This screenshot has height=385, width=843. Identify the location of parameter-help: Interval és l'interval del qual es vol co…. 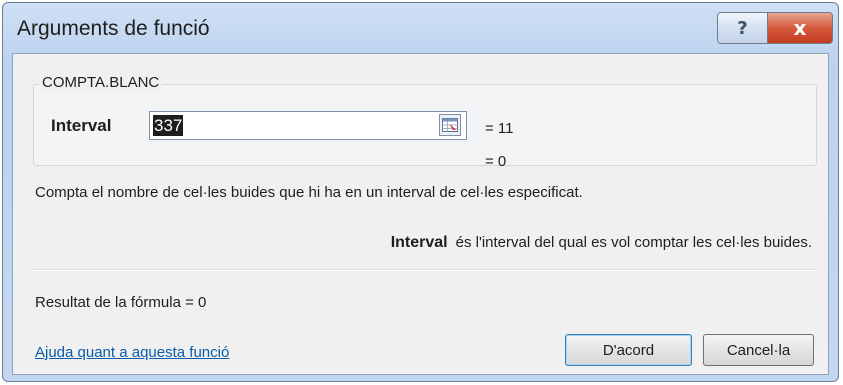
(601, 243).